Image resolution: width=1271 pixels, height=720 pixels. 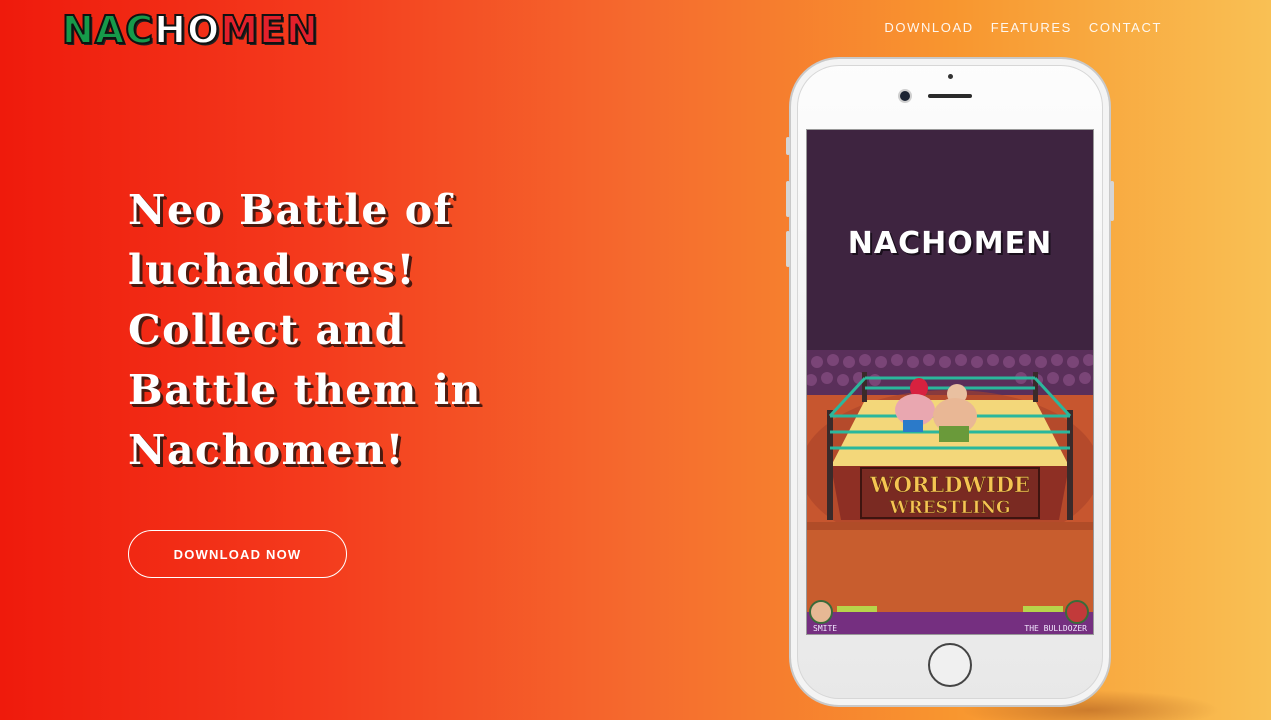 What do you see at coordinates (825, 628) in the screenshot?
I see `player-left-name: SMITE` at bounding box center [825, 628].